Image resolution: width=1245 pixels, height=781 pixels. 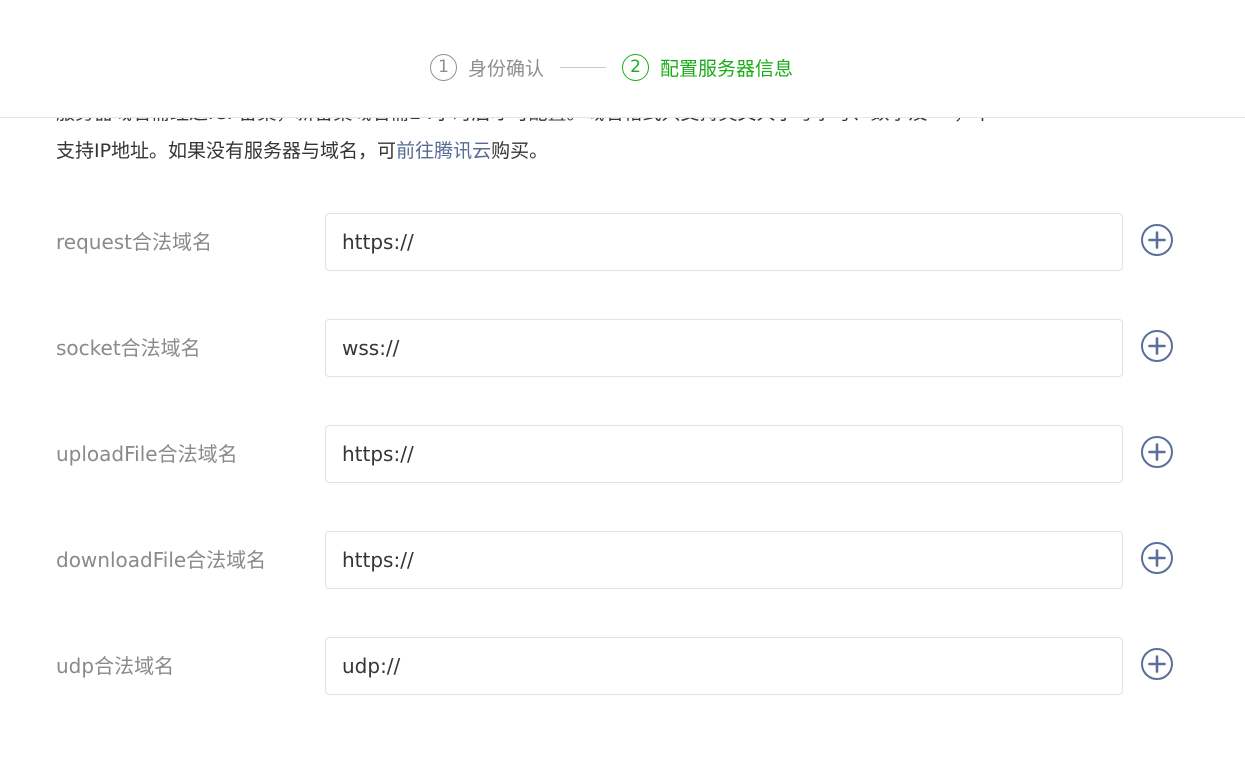 What do you see at coordinates (443, 151) in the screenshot?
I see `tencent-cloud-link: 前往腾讯云` at bounding box center [443, 151].